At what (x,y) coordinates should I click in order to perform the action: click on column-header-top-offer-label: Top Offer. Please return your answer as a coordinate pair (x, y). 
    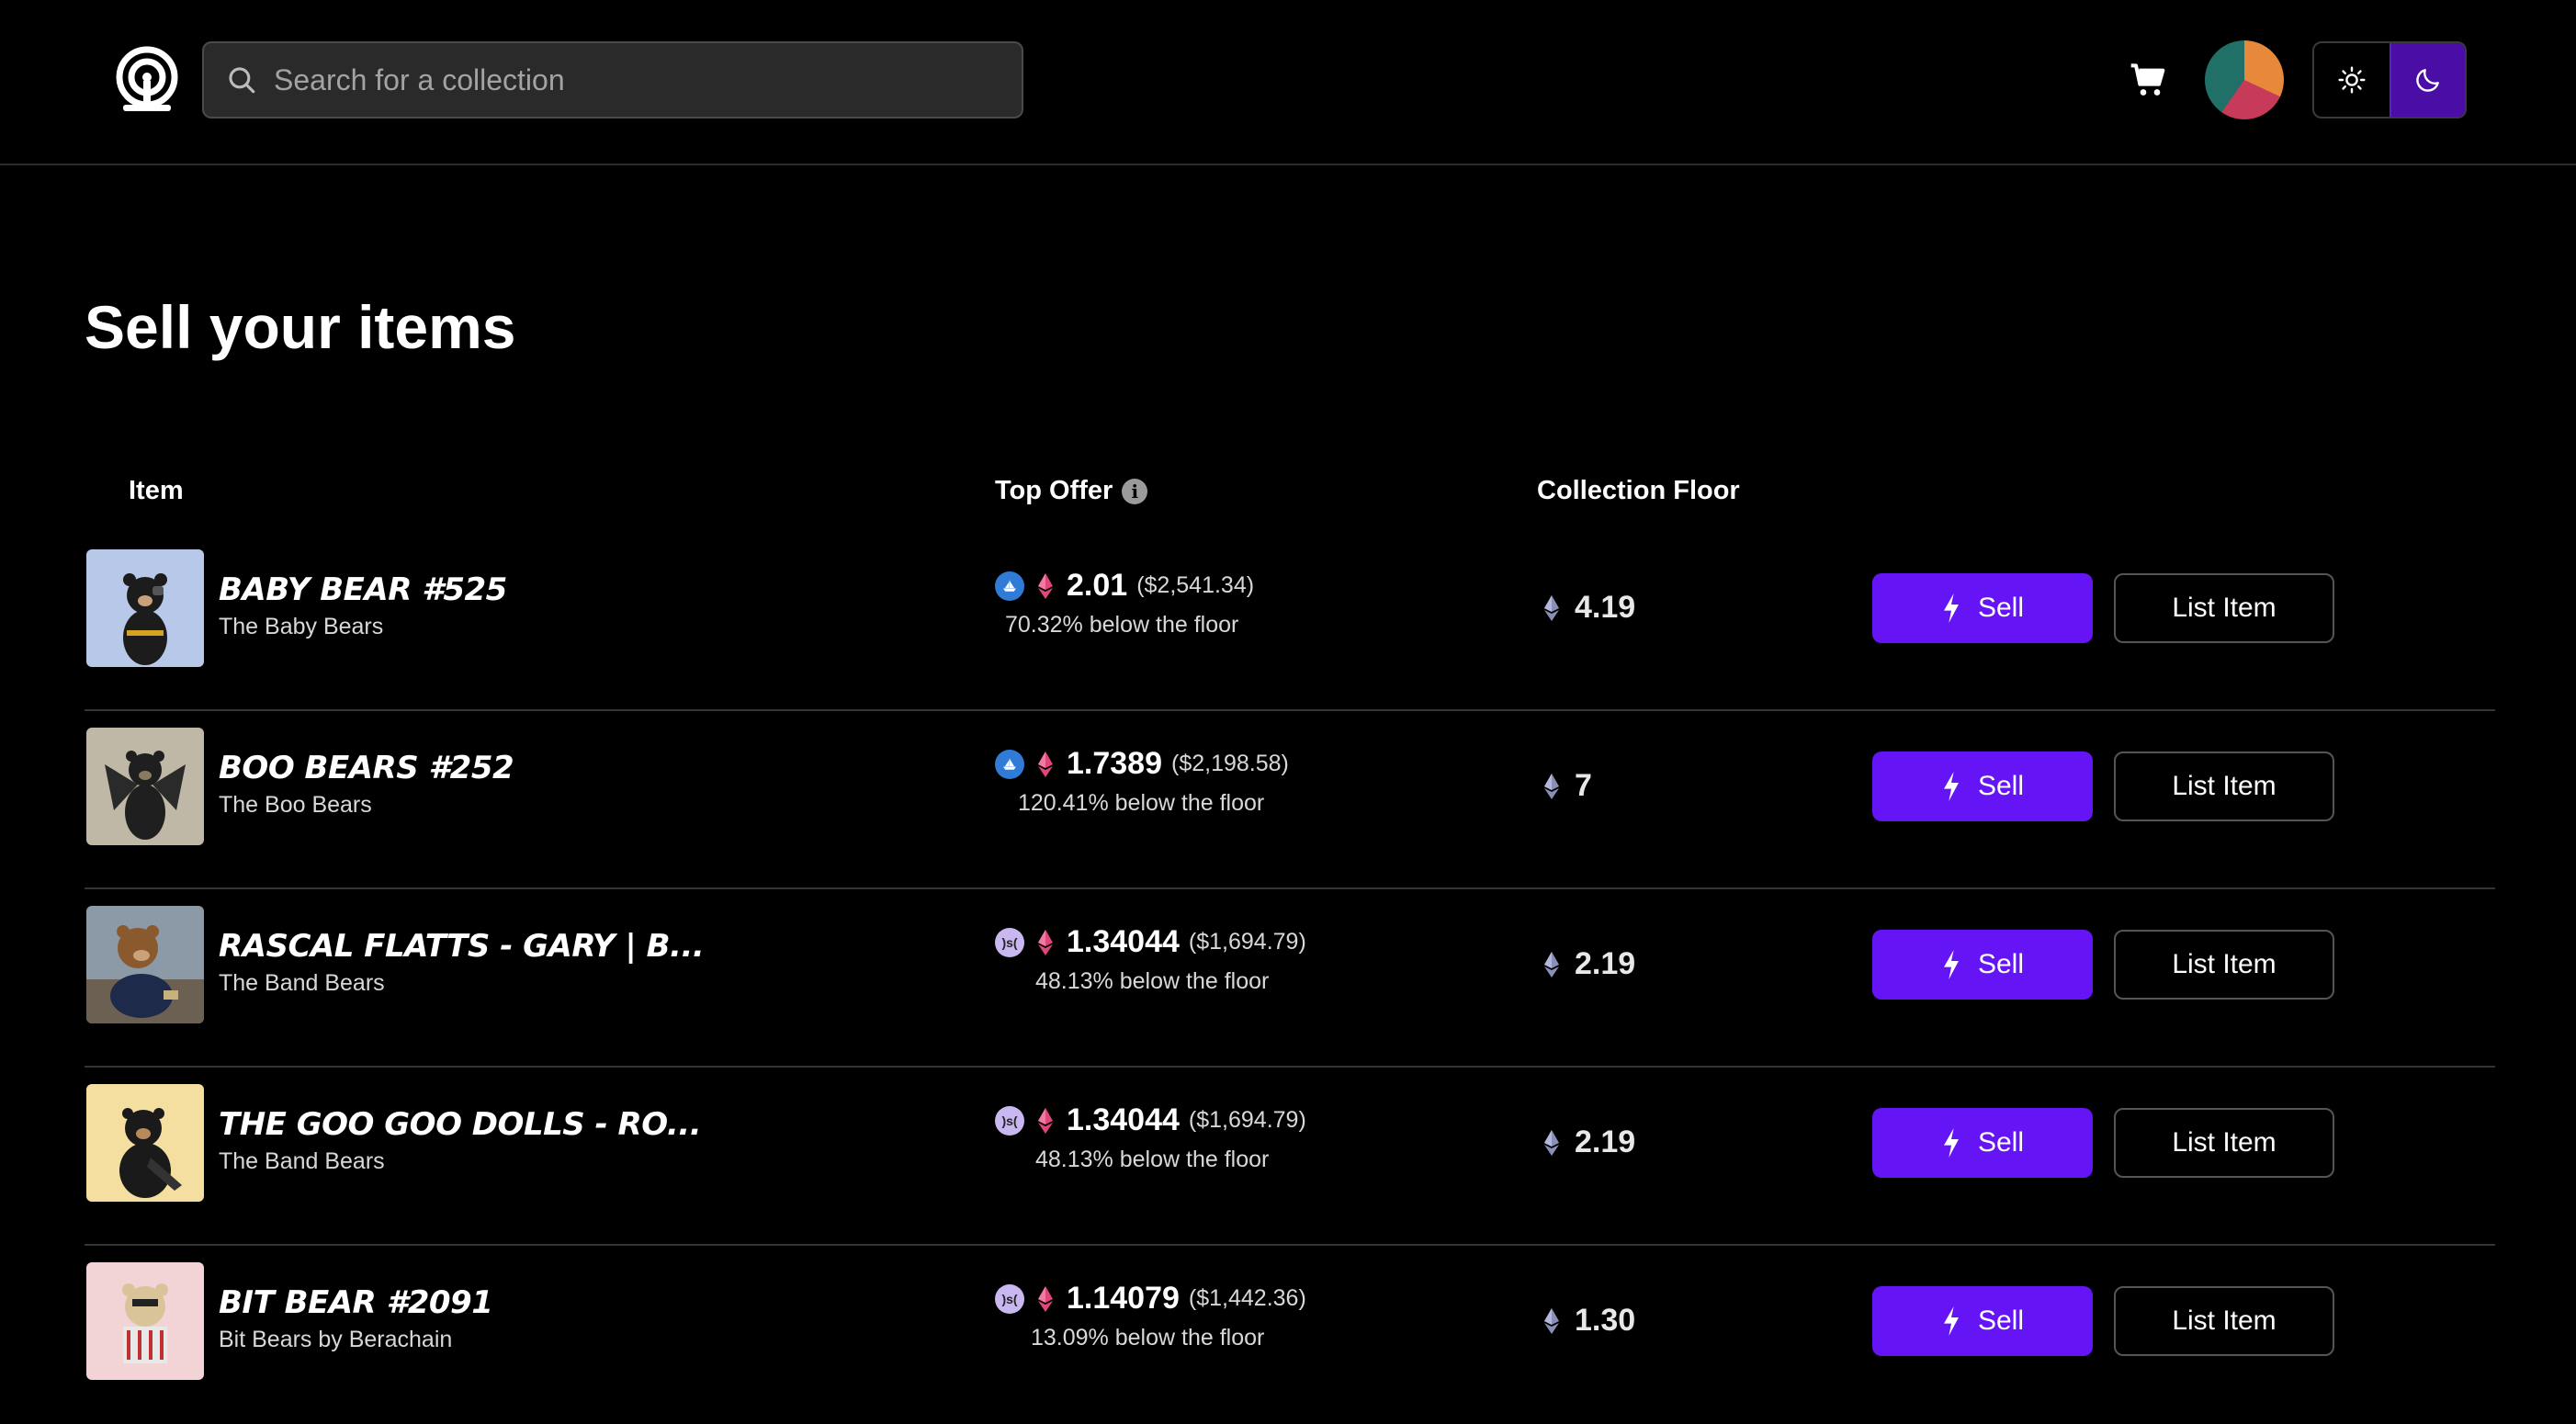
    Looking at the image, I should click on (1054, 491).